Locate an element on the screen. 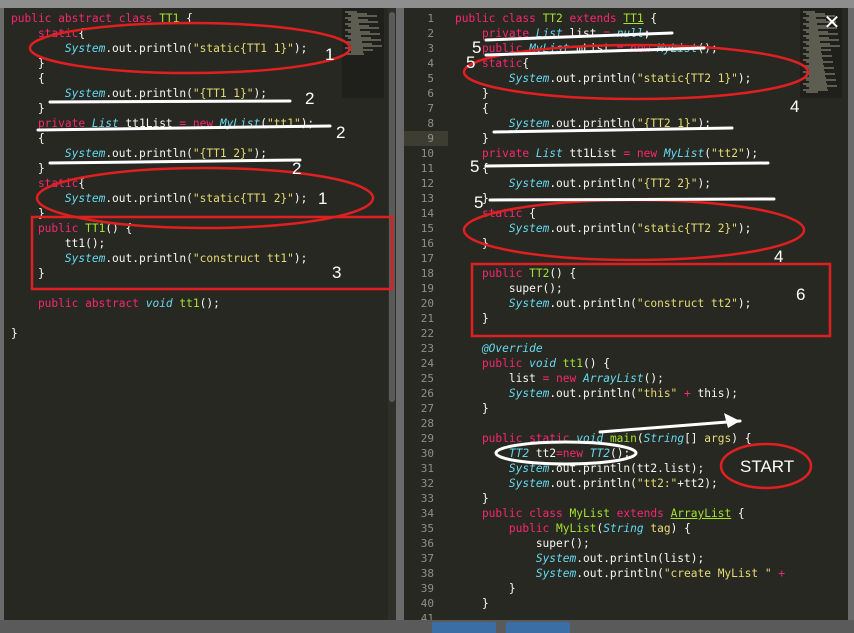 The width and height of the screenshot is (854, 633). code-line: public TT2() { is located at coordinates (515, 273).